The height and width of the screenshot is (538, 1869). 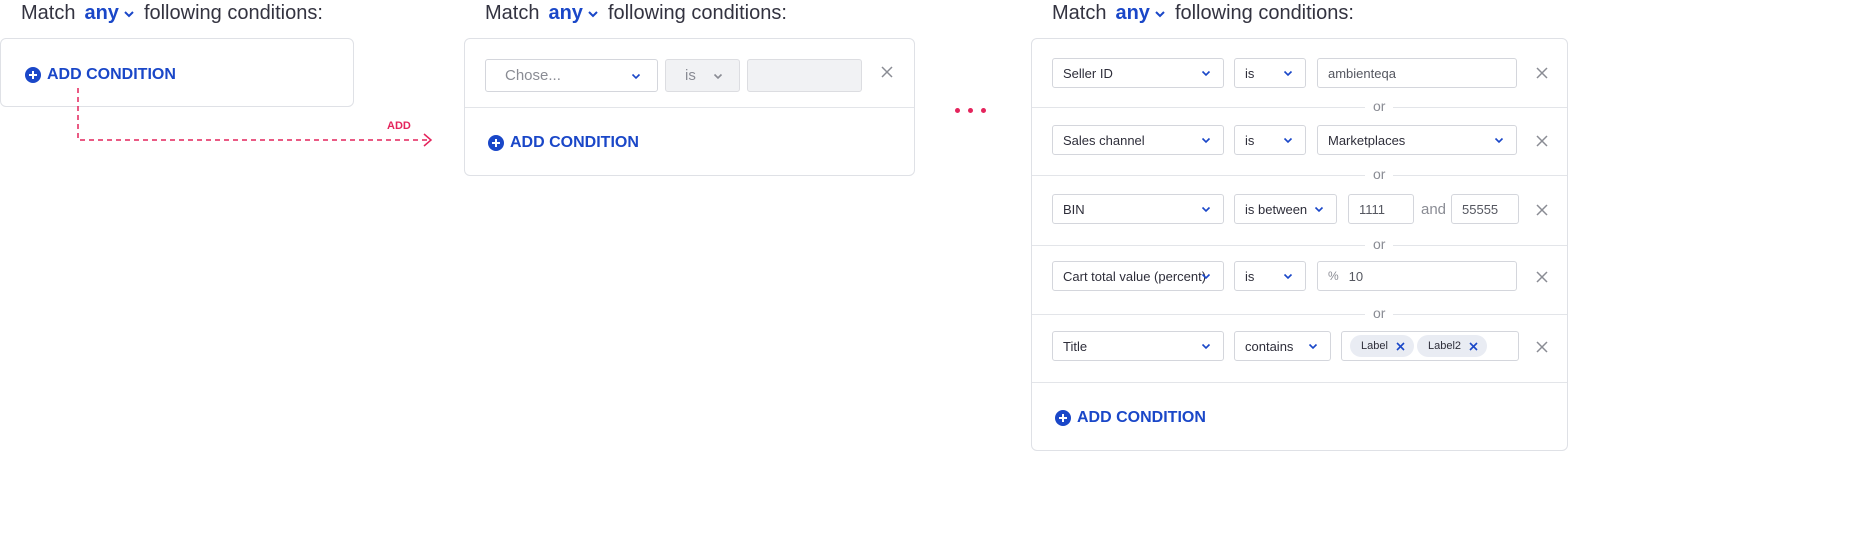 I want to click on field-select: Sales channel, so click(x=1138, y=140).